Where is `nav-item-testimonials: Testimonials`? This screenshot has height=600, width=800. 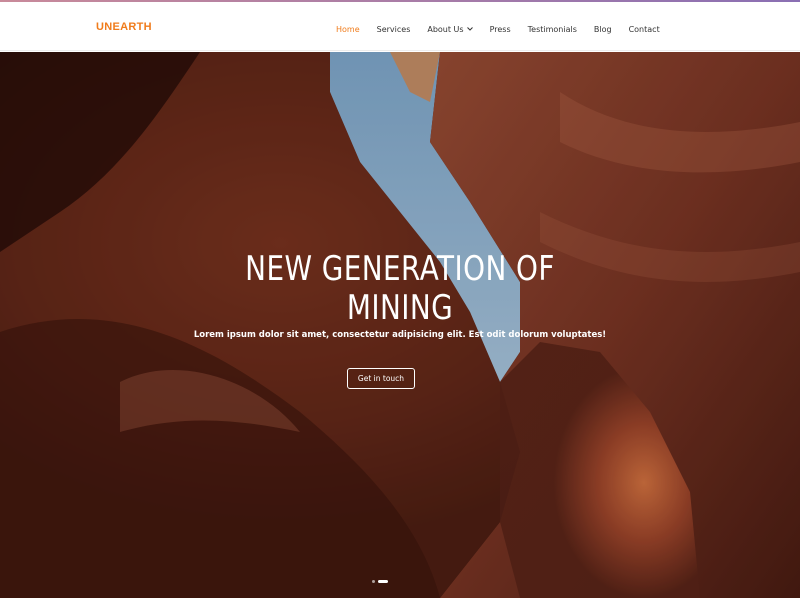 nav-item-testimonials: Testimonials is located at coordinates (552, 29).